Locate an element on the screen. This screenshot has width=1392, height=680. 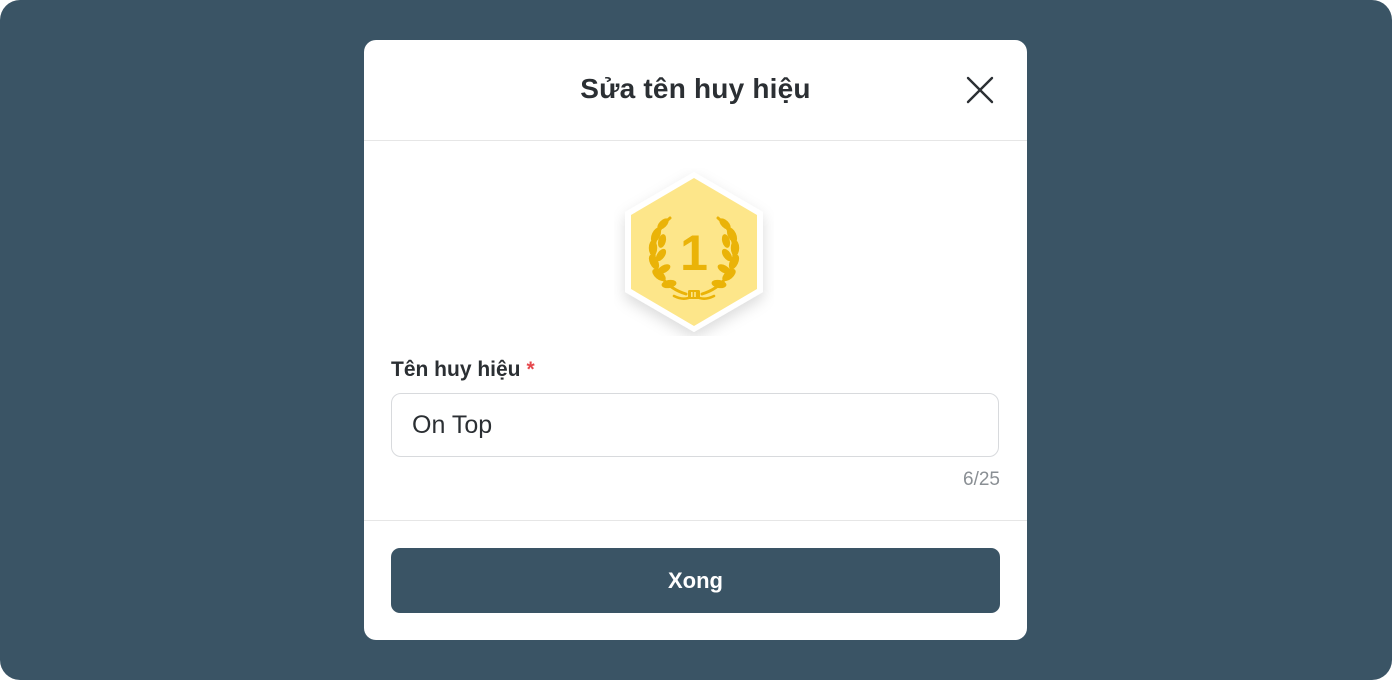
laurel-rank-badge-icon: 1 is located at coordinates (694, 252).